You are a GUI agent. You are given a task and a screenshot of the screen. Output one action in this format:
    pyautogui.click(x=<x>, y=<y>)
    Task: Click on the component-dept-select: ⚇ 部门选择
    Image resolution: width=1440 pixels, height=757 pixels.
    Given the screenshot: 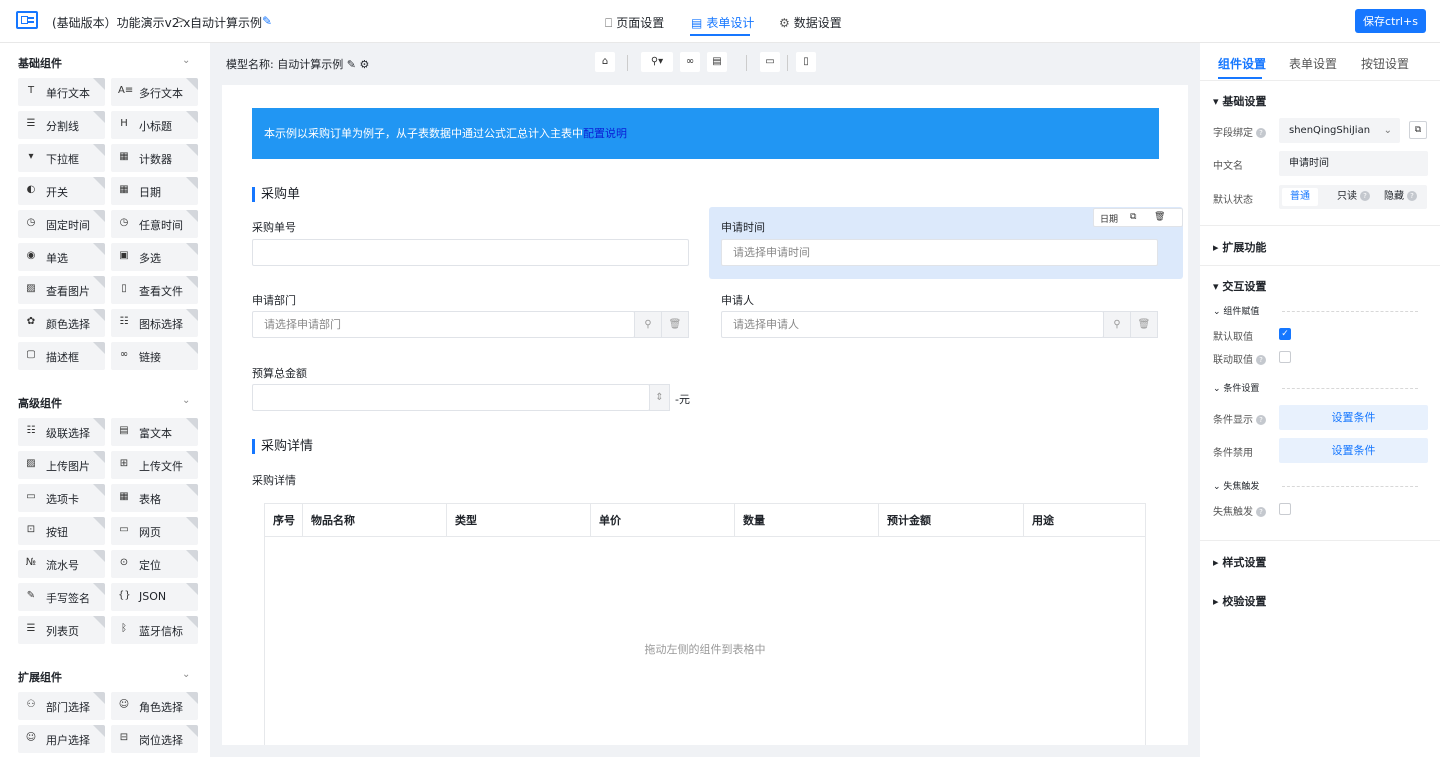 What is the action you would take?
    pyautogui.click(x=61, y=706)
    